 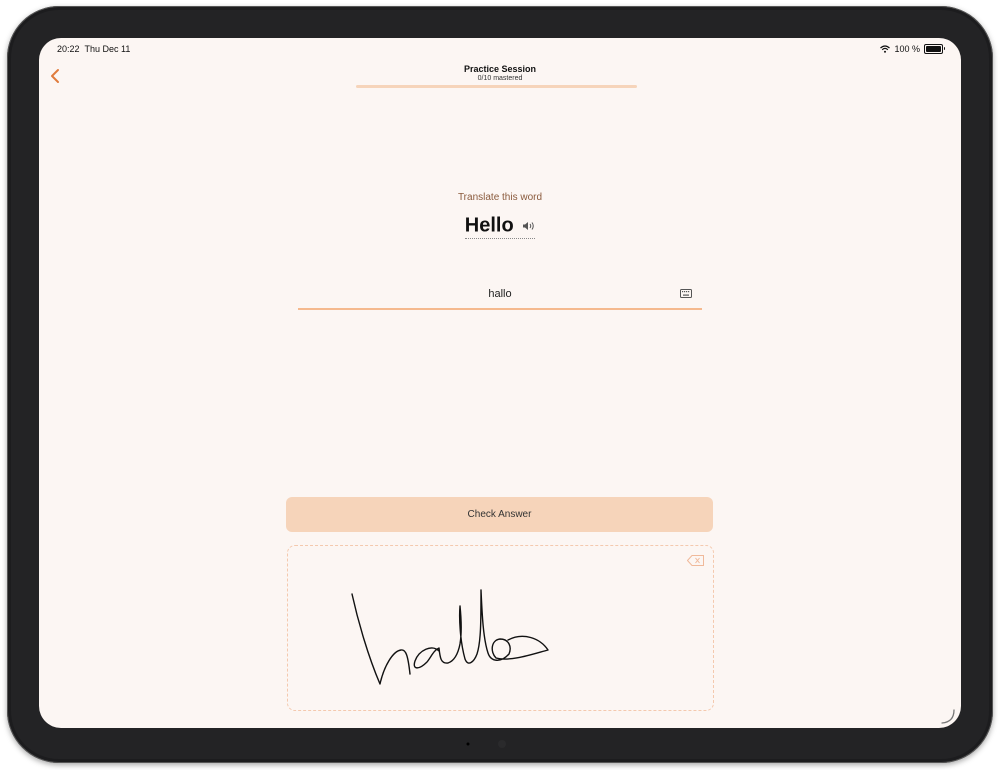 I want to click on clock-date: Thu Dec 11, so click(x=107, y=49).